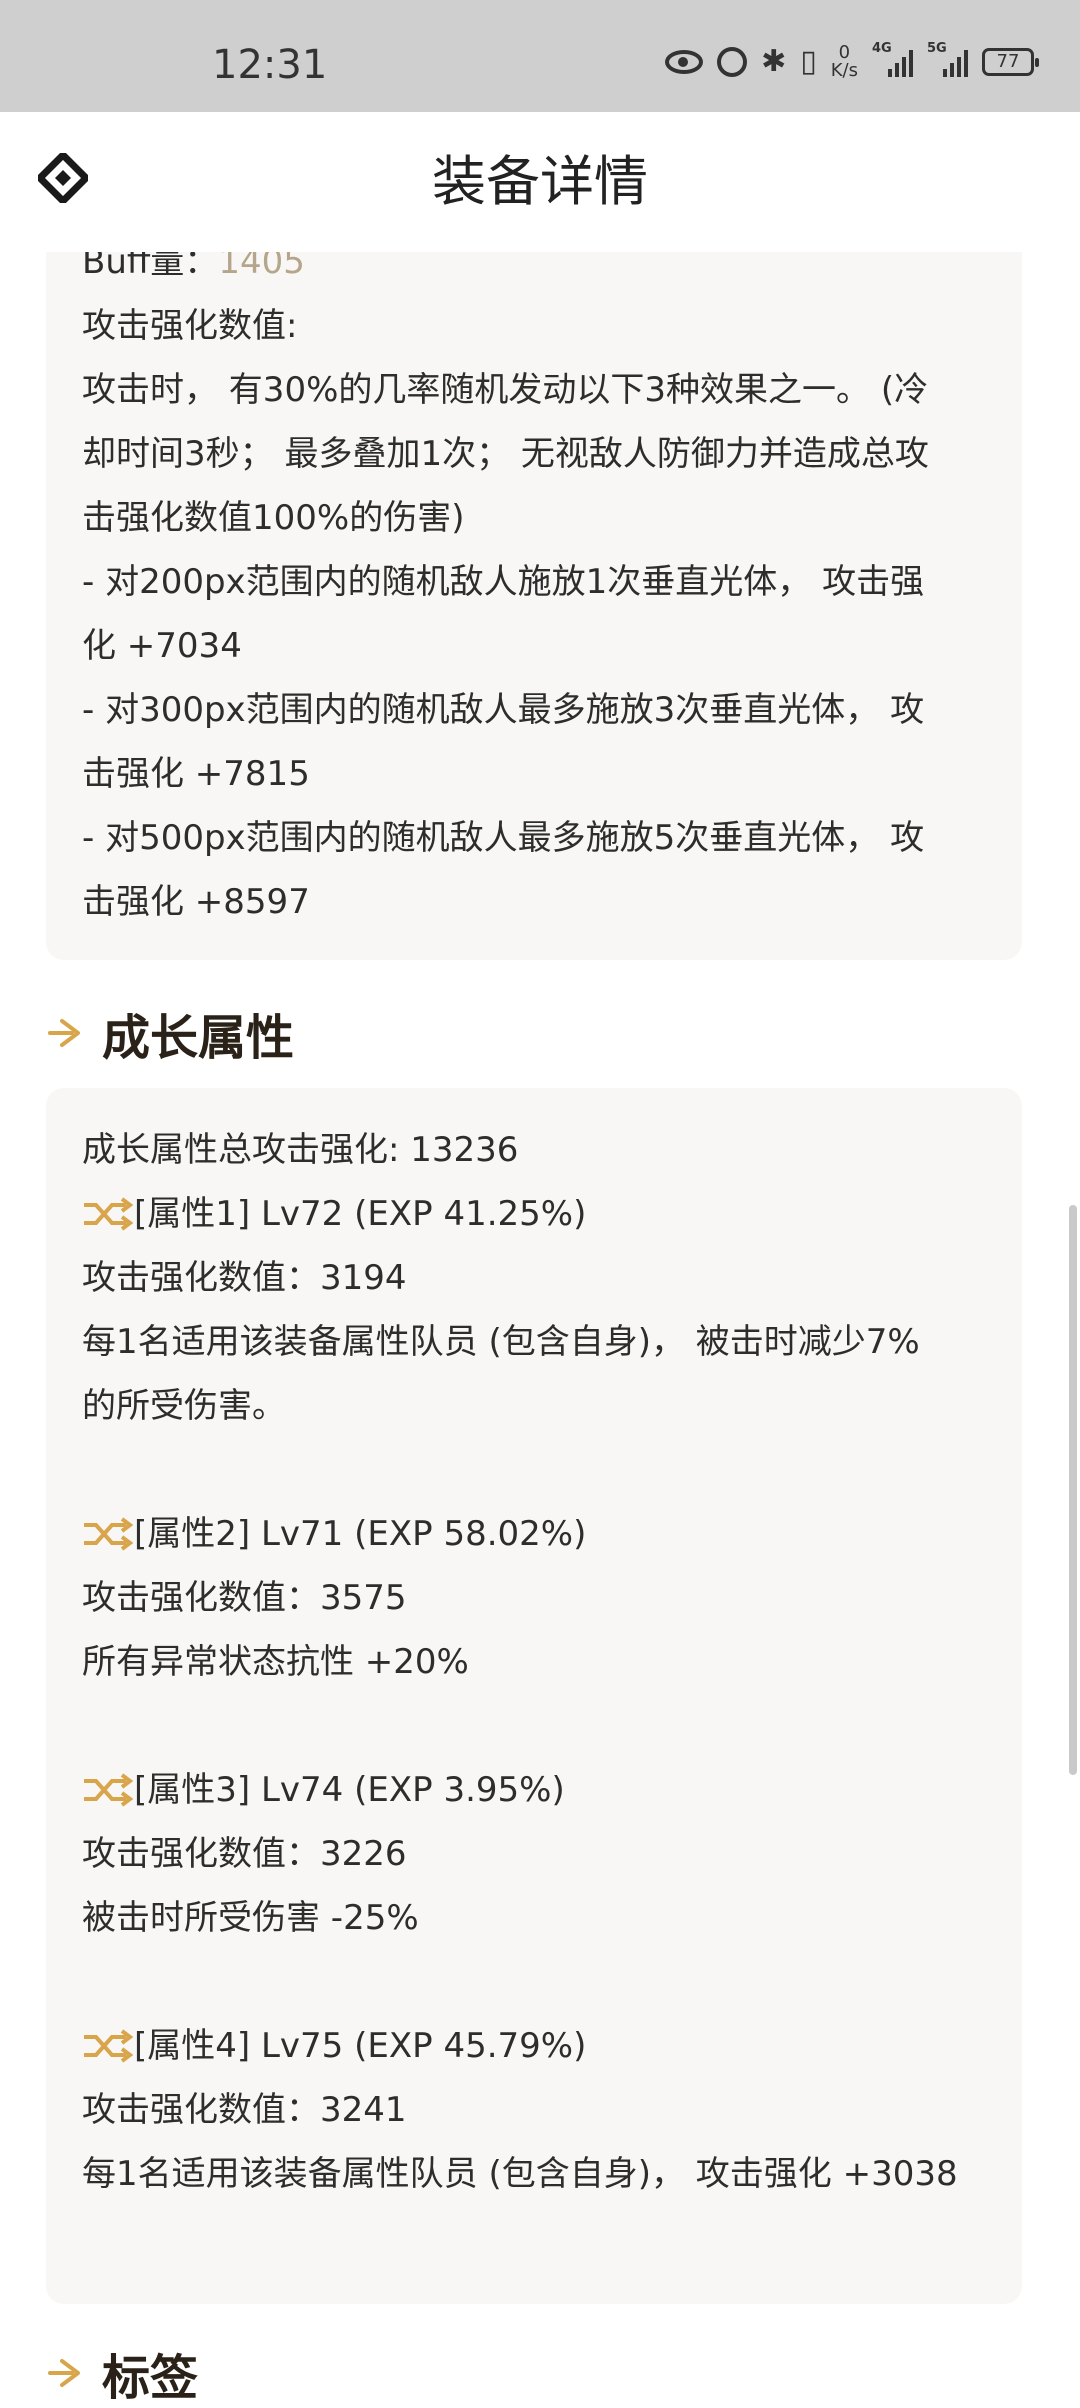 This screenshot has height=2408, width=1080. I want to click on detail-line: 击强化数值100%的伤害), so click(273, 518).